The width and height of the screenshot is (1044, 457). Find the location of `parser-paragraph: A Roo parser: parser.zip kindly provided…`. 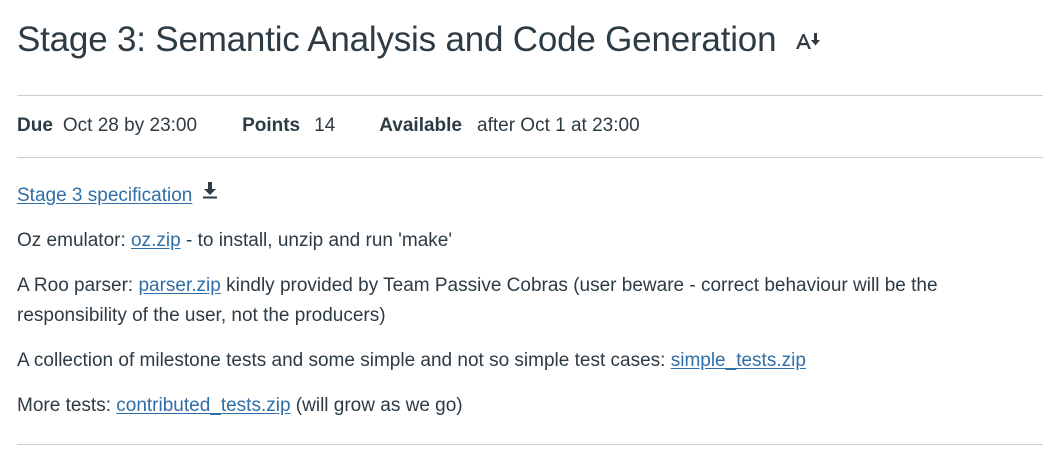

parser-paragraph: A Roo parser: parser.zip kindly provided… is located at coordinates (522, 301).